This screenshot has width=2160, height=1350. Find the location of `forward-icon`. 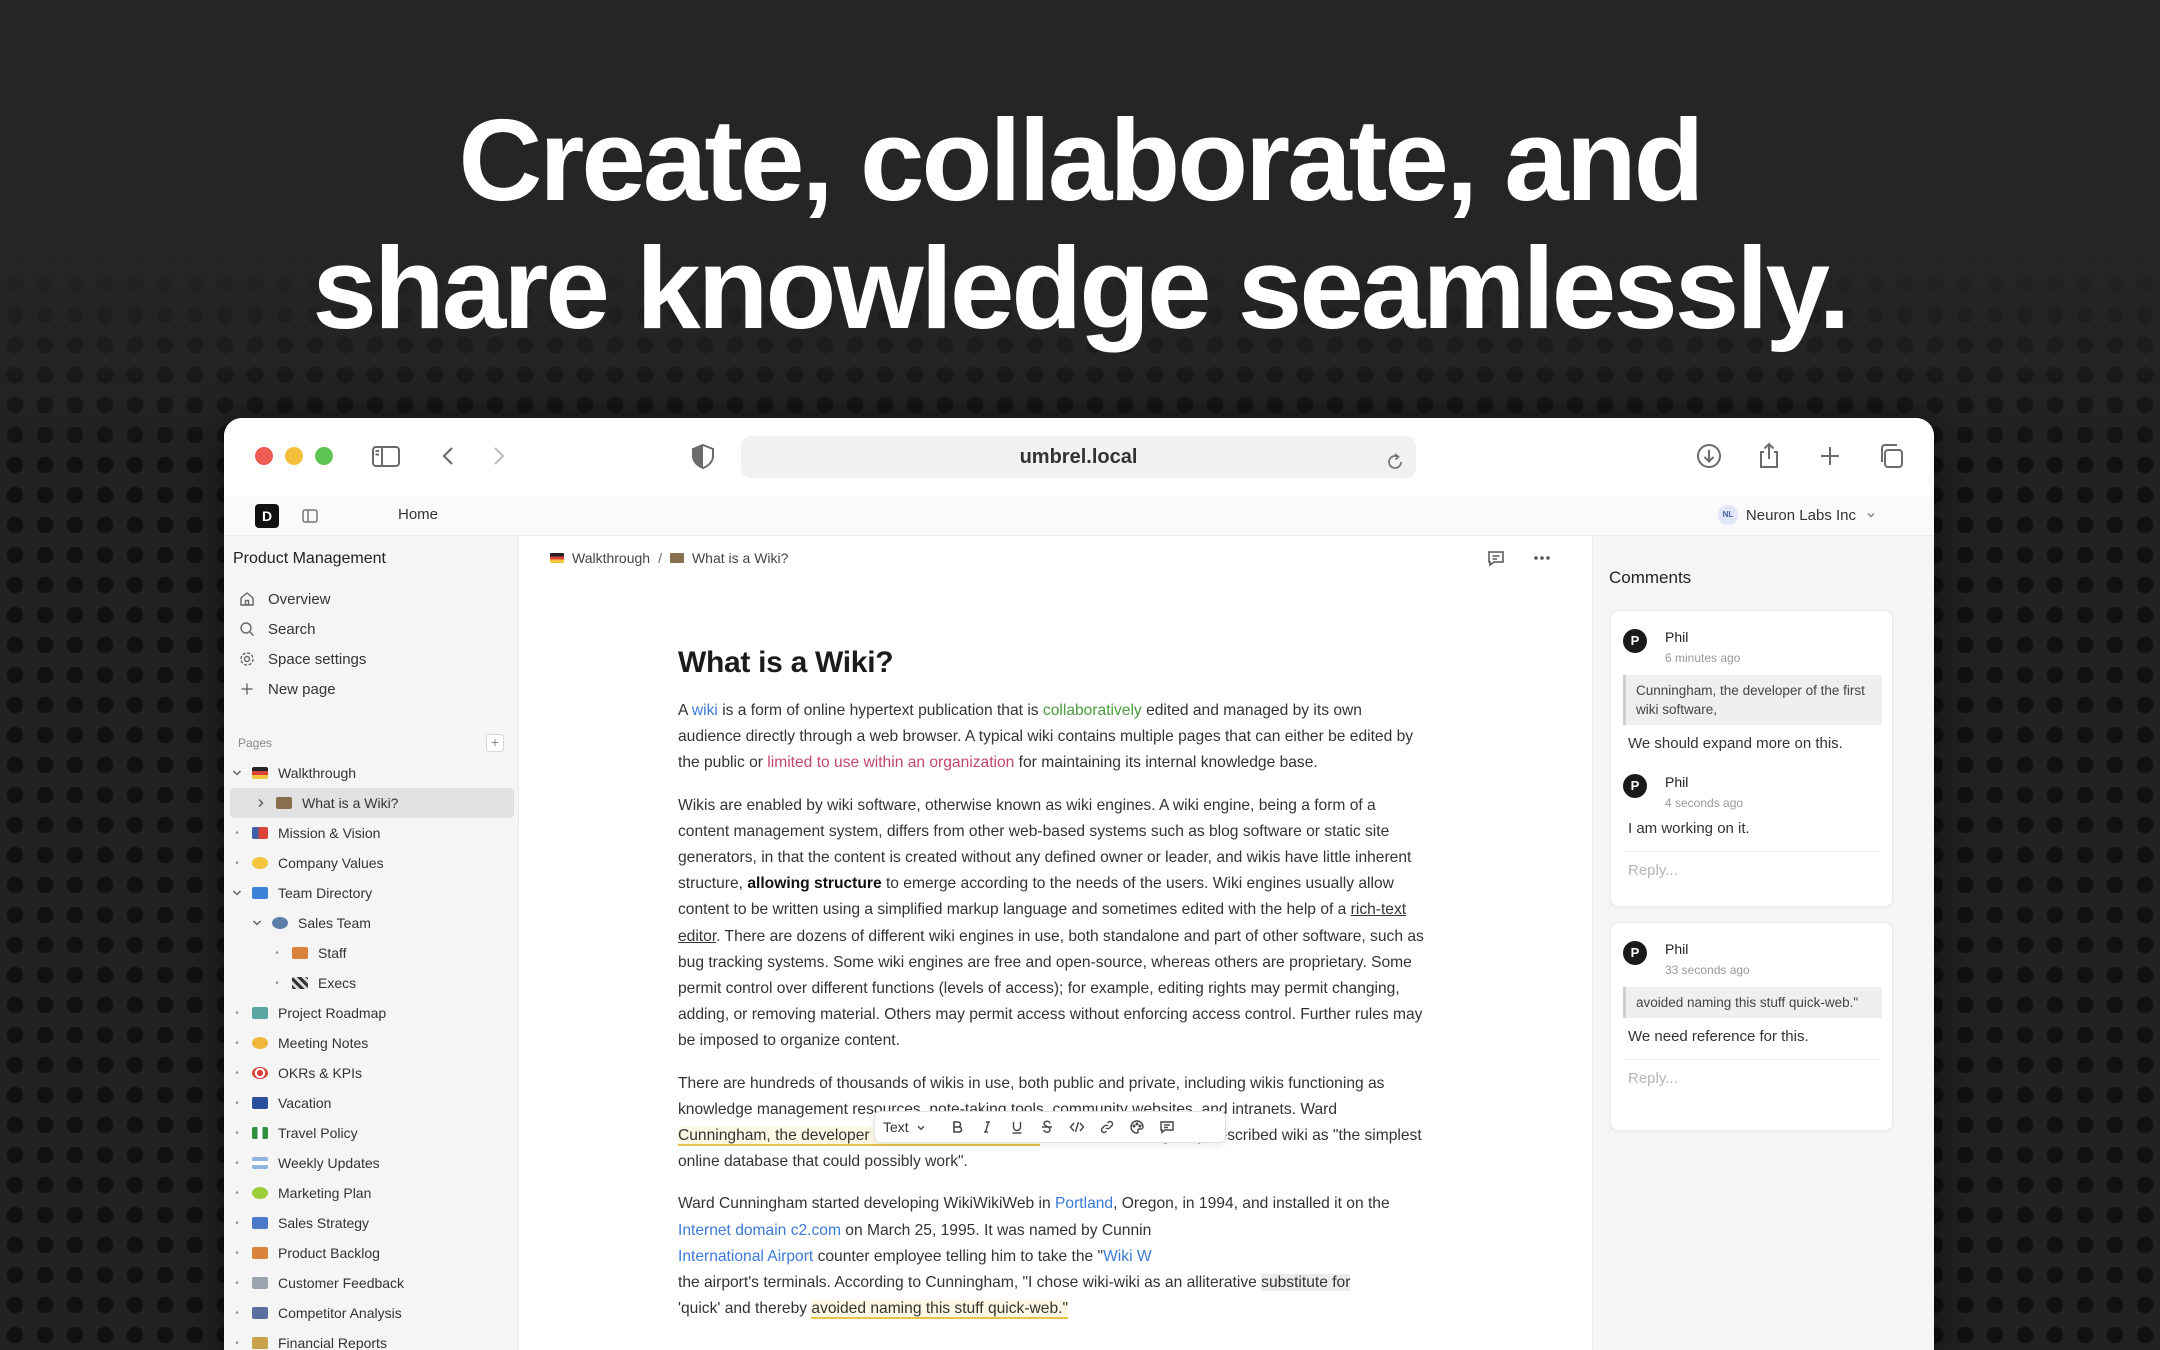

forward-icon is located at coordinates (498, 456).